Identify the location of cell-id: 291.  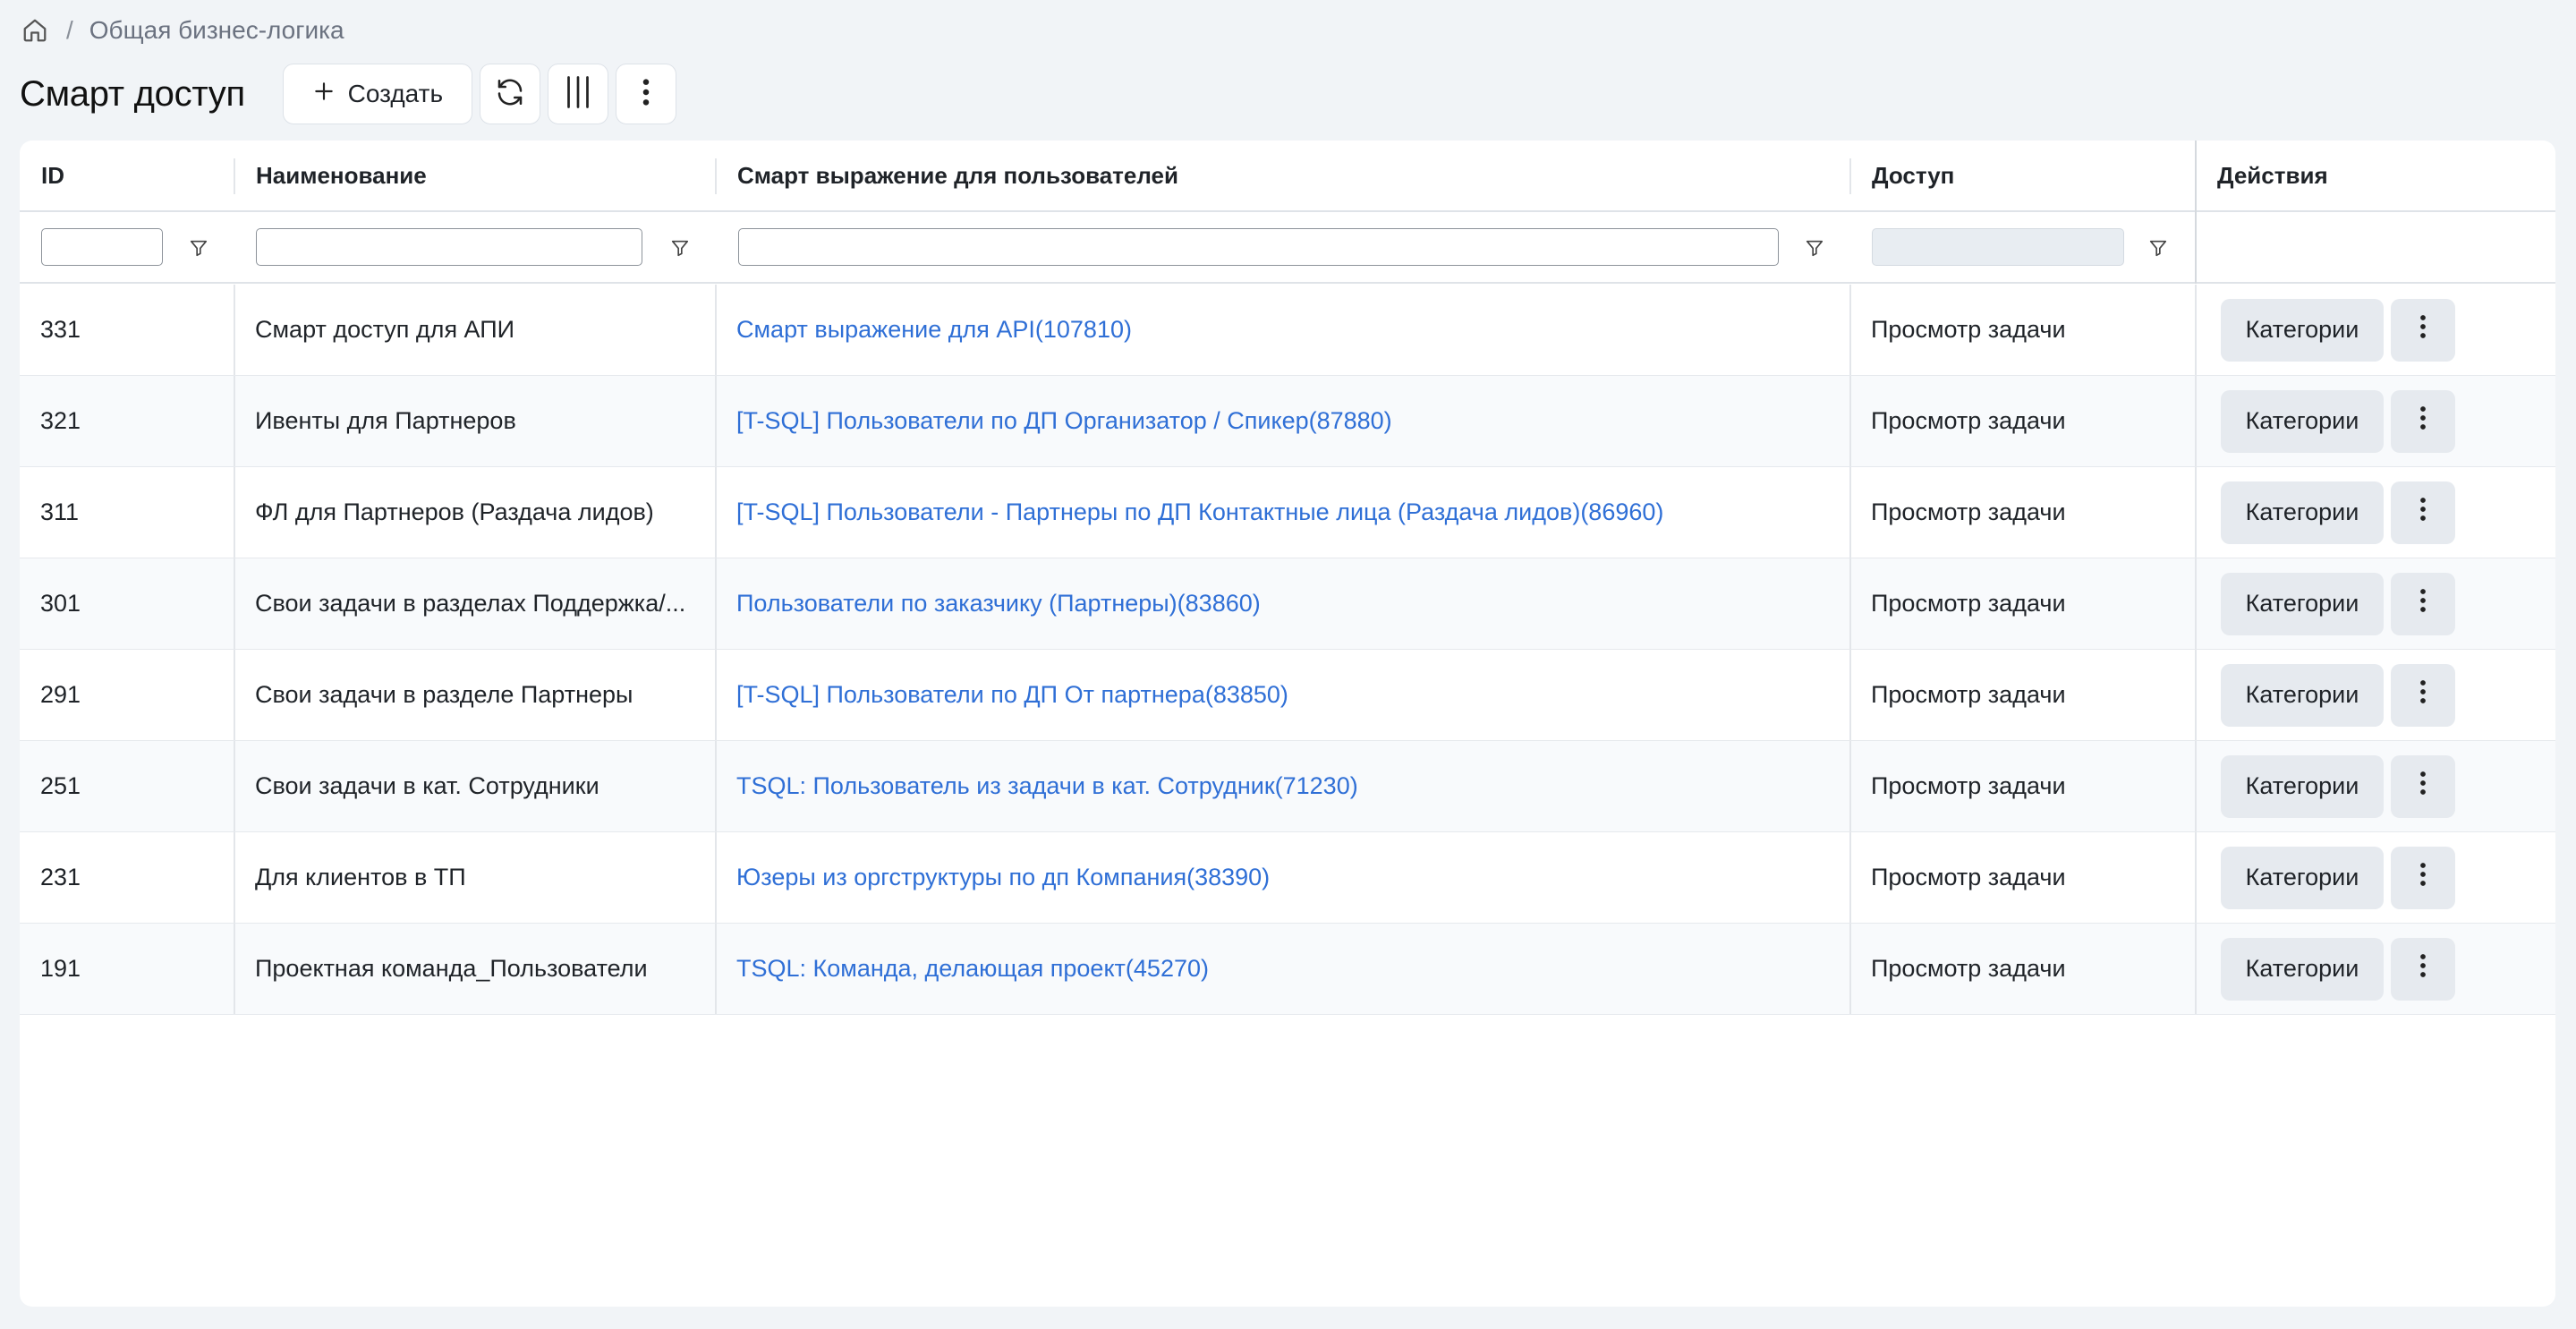
(60, 694).